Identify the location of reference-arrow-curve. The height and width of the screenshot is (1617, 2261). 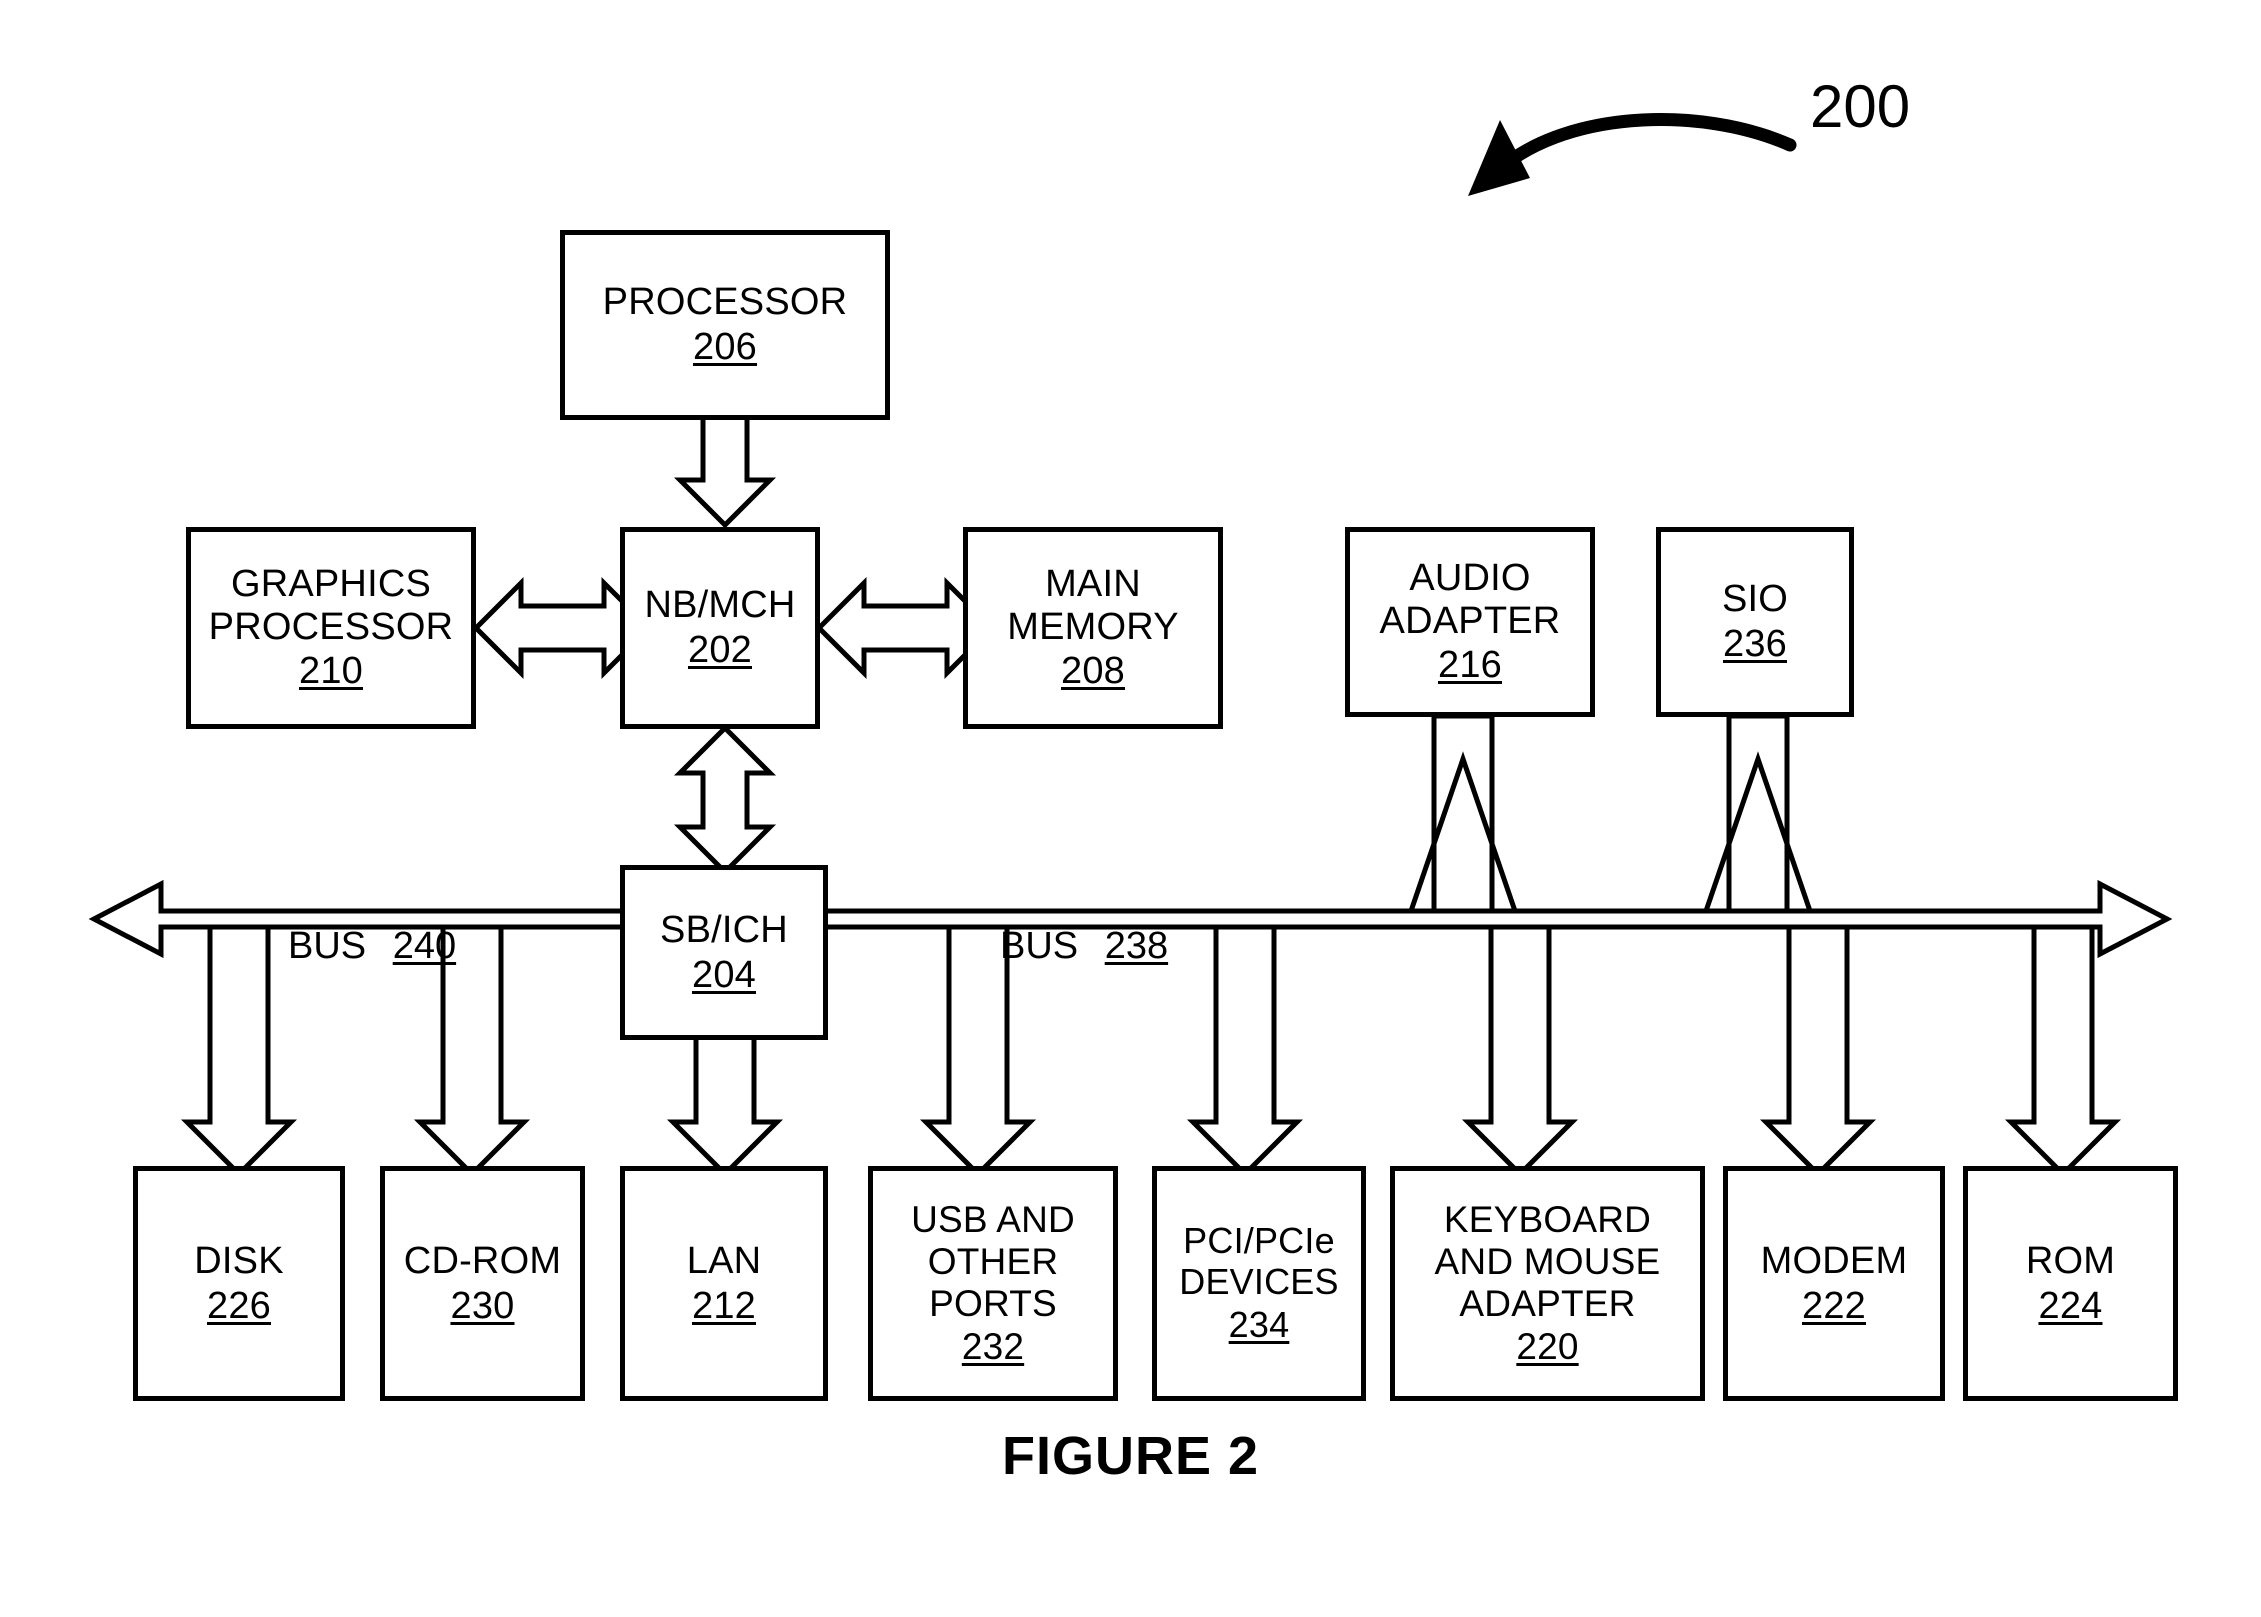
(1641, 147).